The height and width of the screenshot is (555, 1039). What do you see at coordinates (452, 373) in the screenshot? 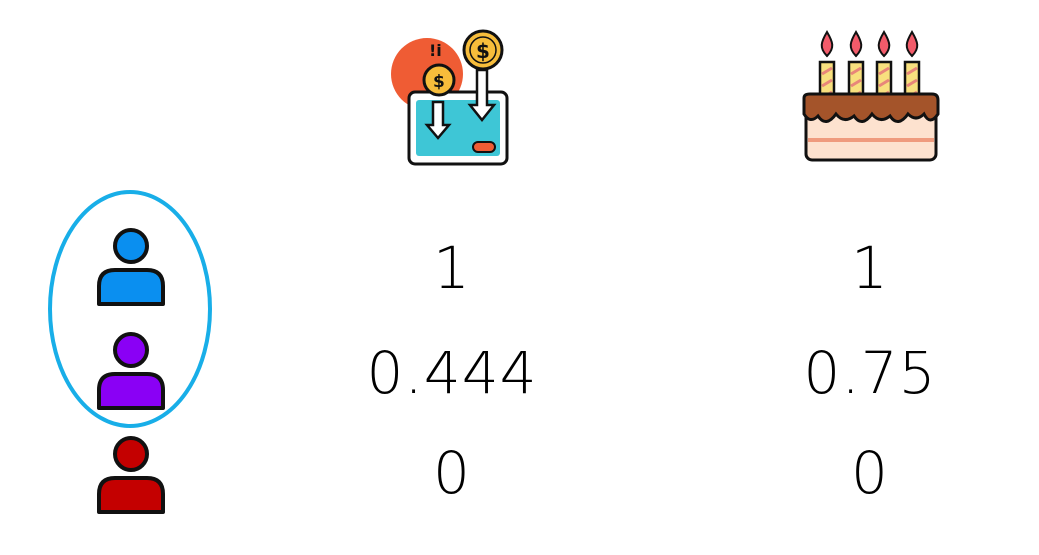
I see `value-row2-money: 0.444` at bounding box center [452, 373].